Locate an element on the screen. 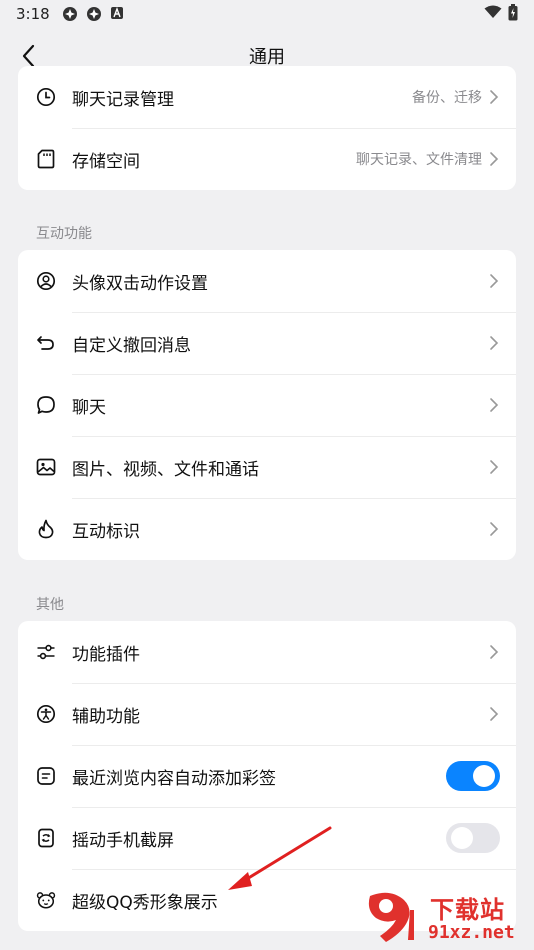 The image size is (534, 950). chat-row: 聊天 is located at coordinates (267, 405).